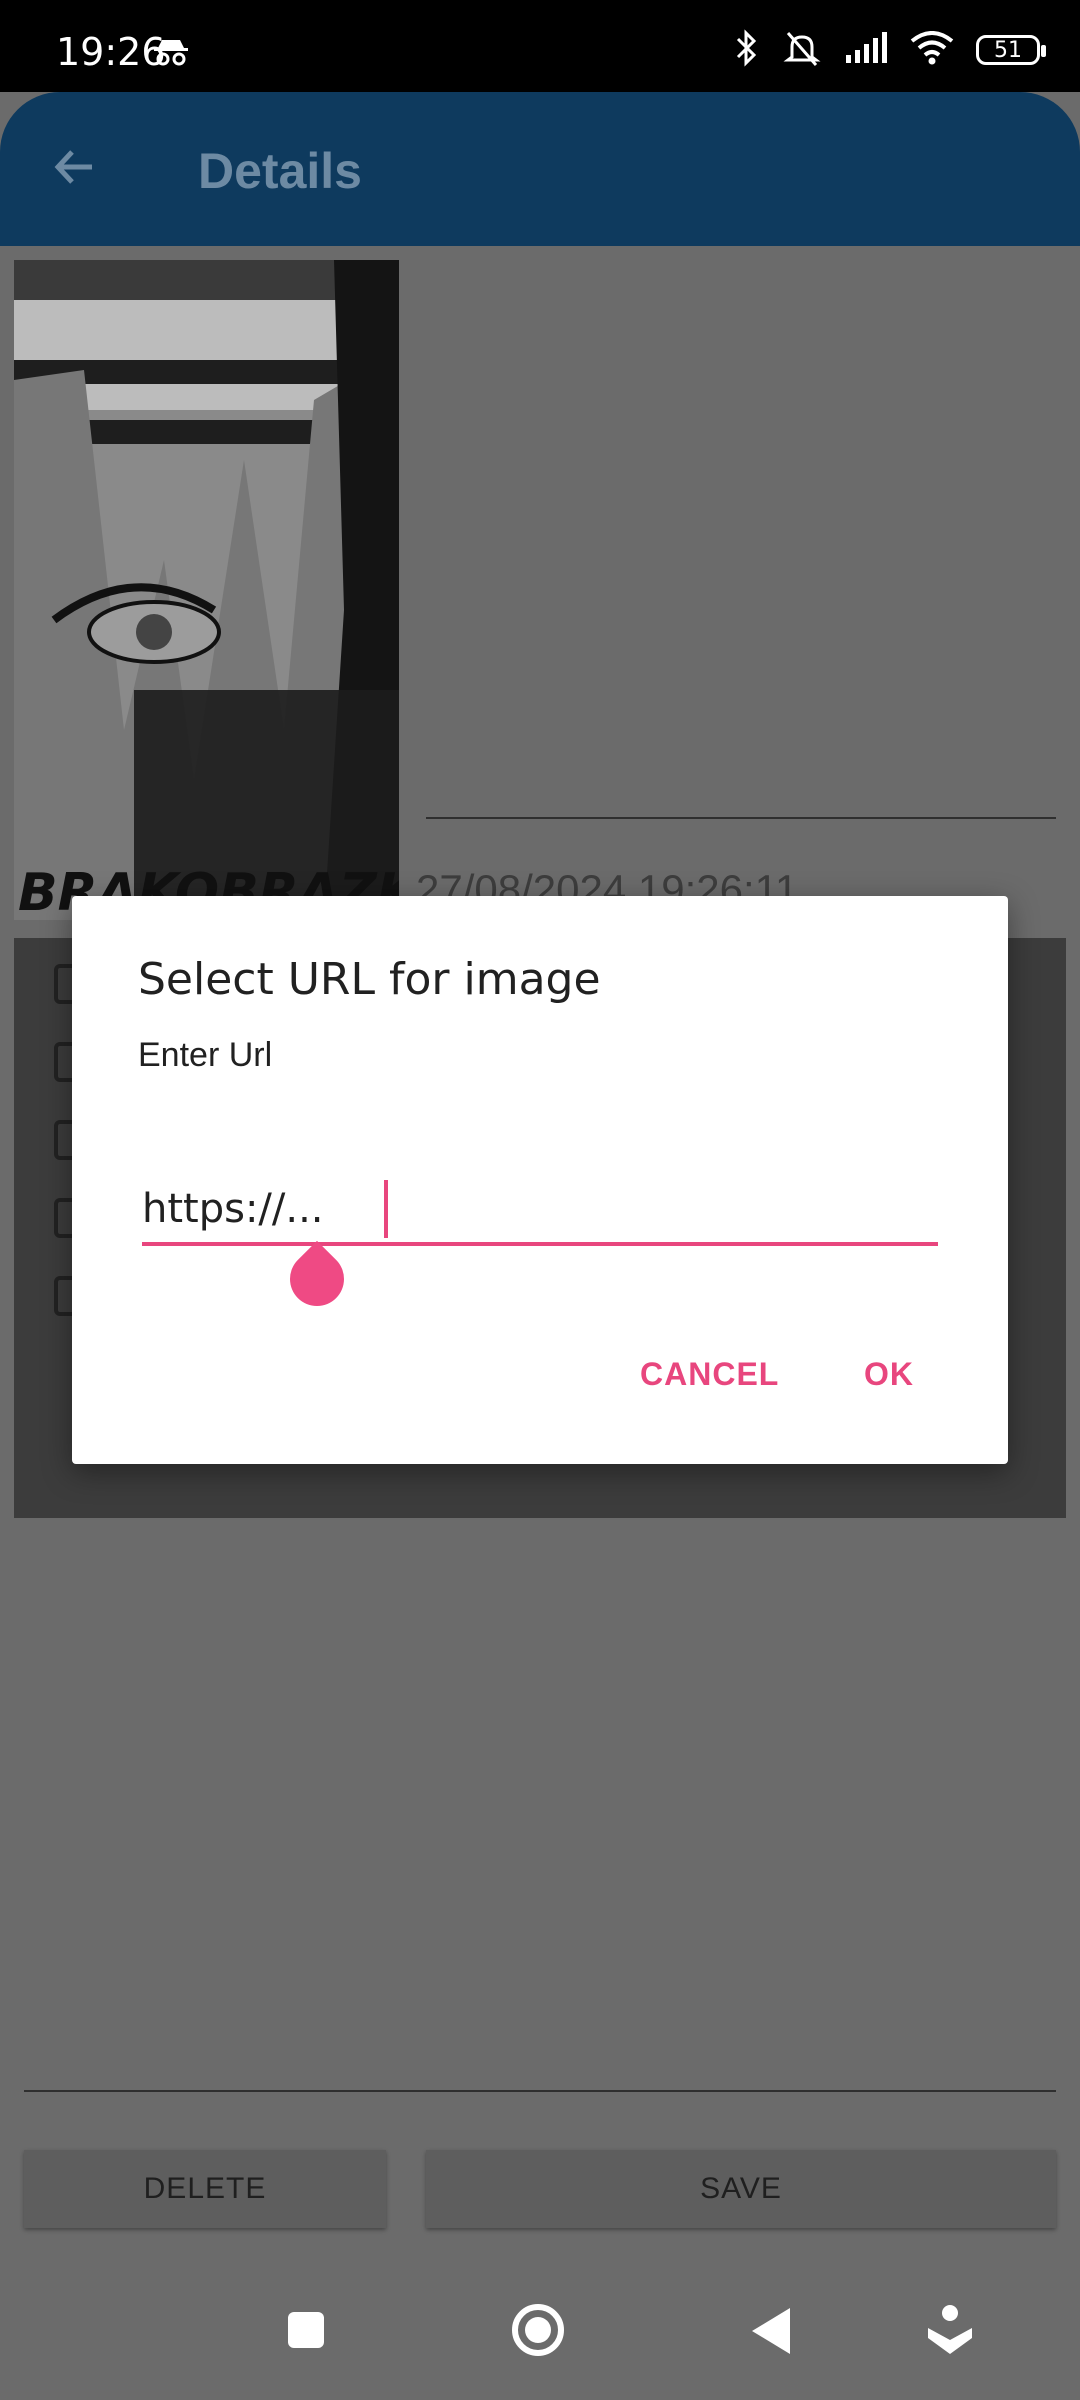  Describe the element at coordinates (171, 54) in the screenshot. I see `incognito-icon` at that location.